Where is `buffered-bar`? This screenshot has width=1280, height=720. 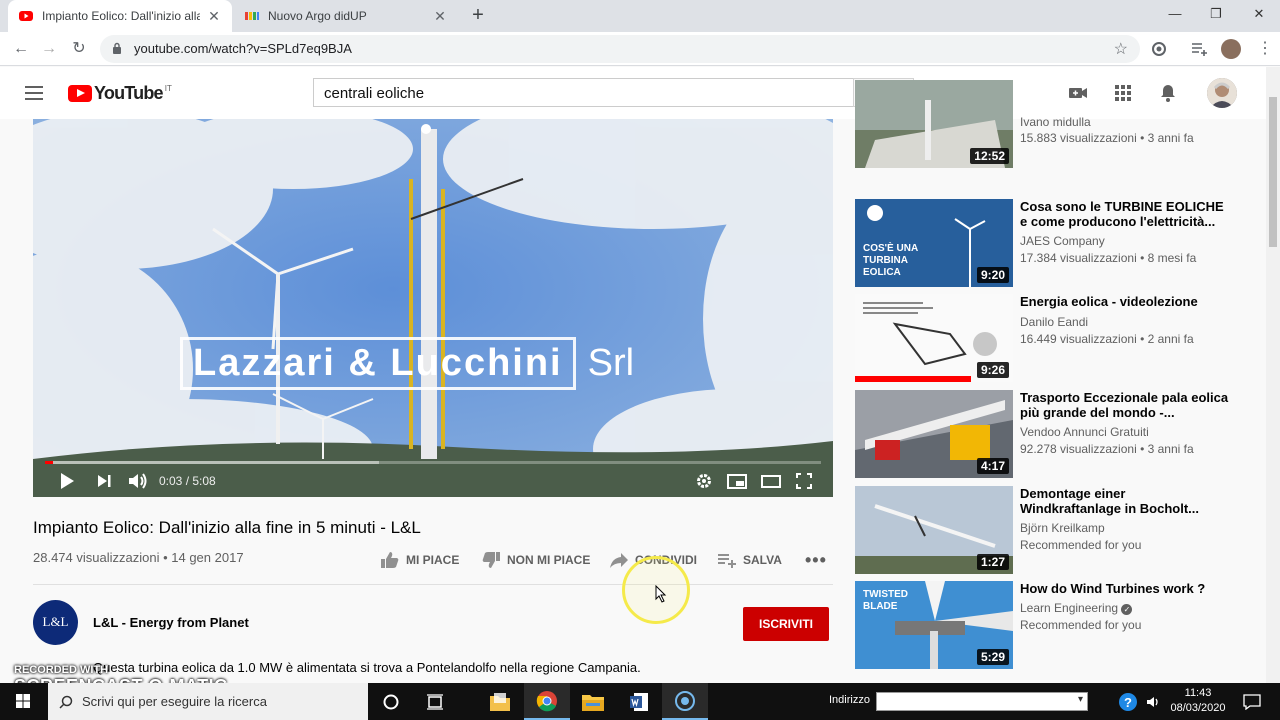 buffered-bar is located at coordinates (212, 462).